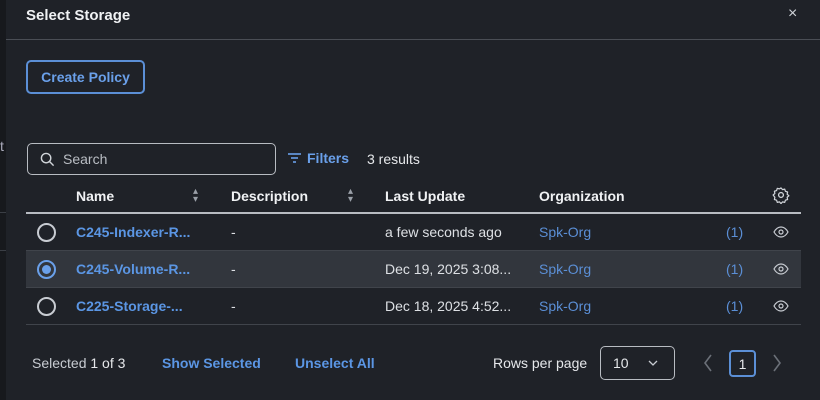 This screenshot has width=820, height=400. I want to click on backdrop-text: t, so click(2, 146).